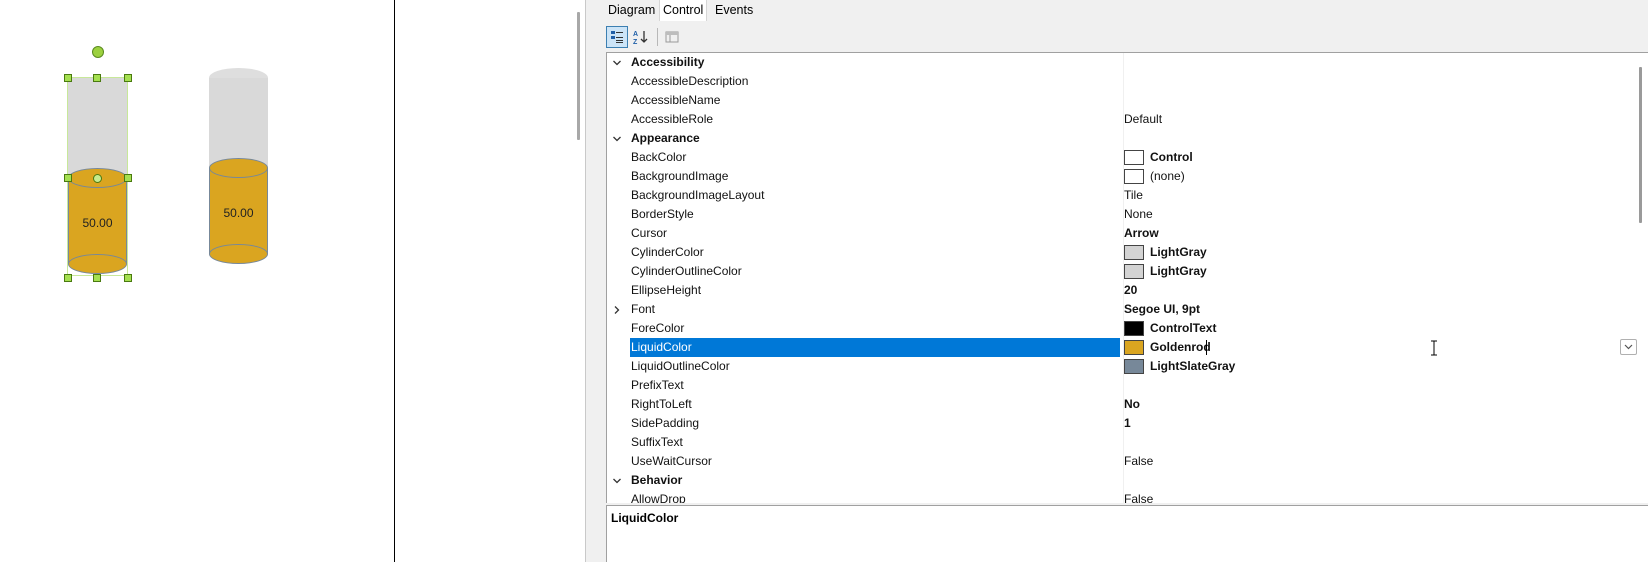 This screenshot has width=1648, height=562. Describe the element at coordinates (635, 42) in the screenshot. I see `svg-text: Z` at that location.